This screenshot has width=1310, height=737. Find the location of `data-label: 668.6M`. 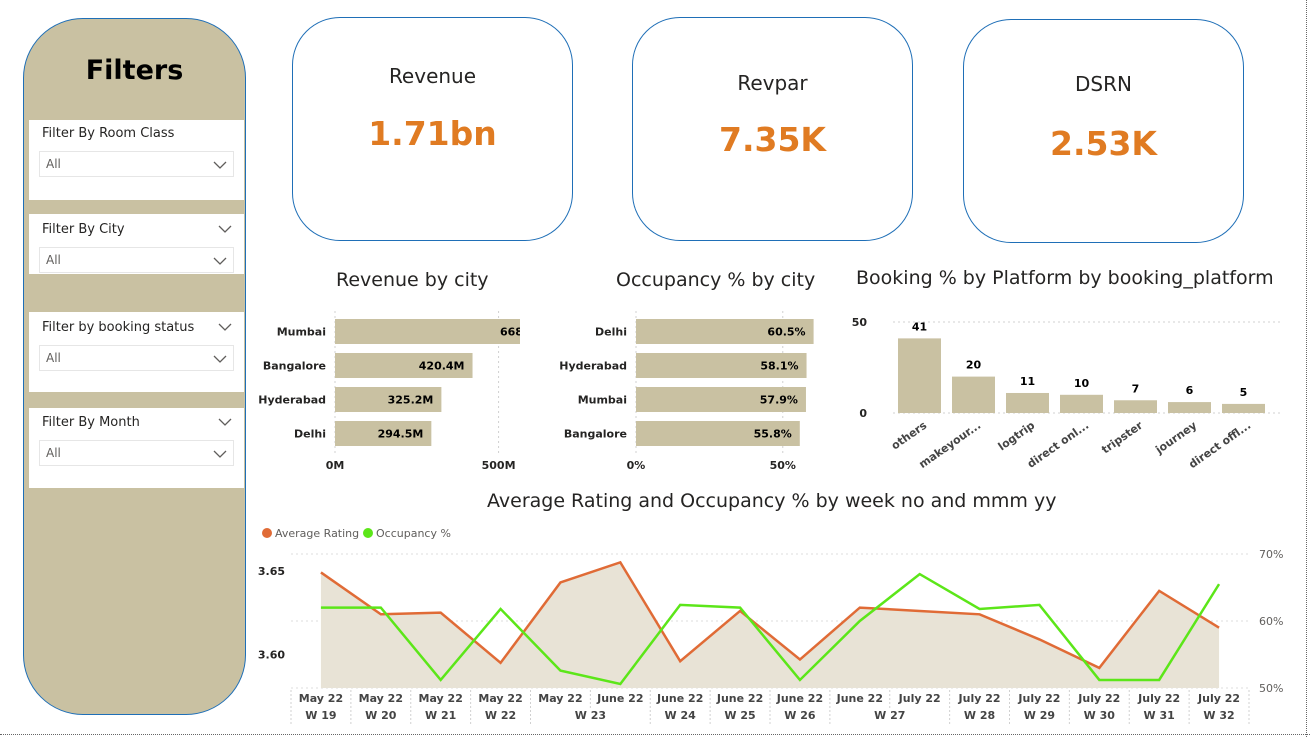

data-label: 668.6M is located at coordinates (510, 332).